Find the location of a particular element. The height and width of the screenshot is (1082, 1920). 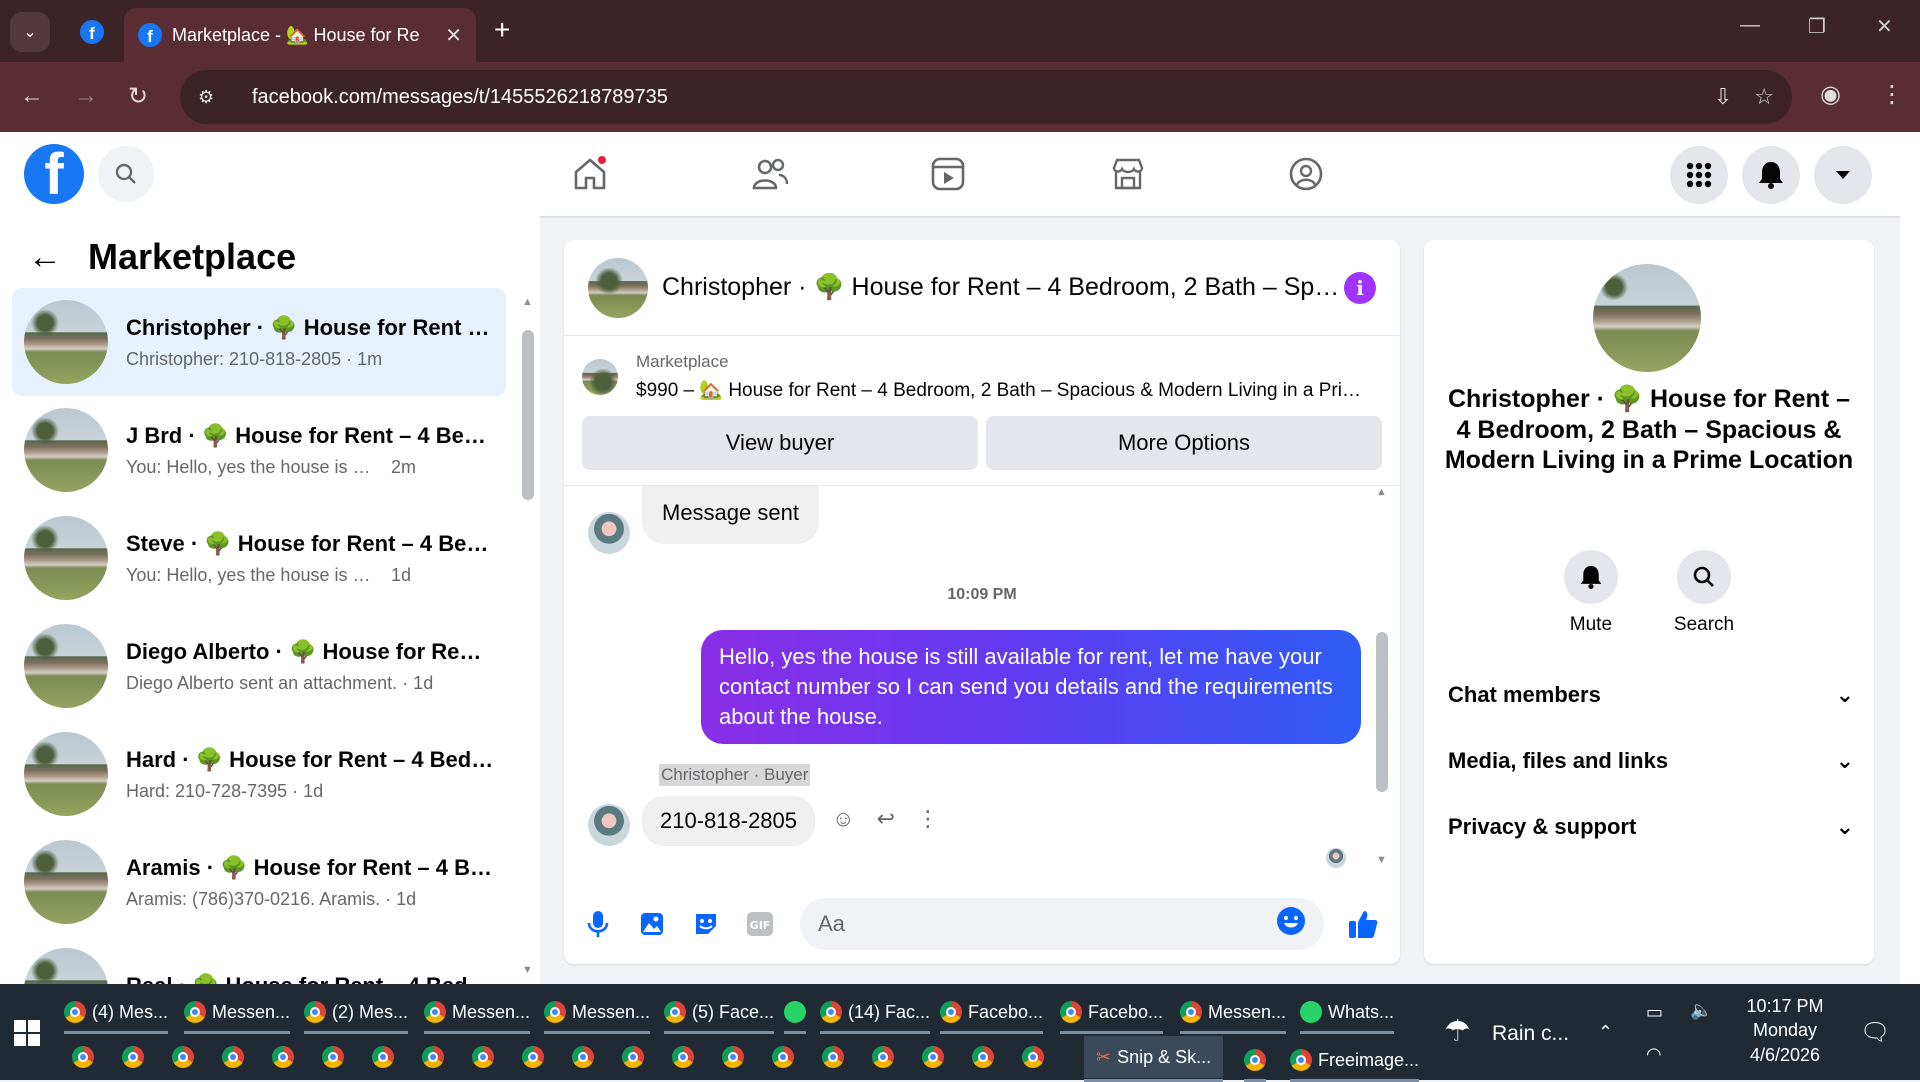

chat-scrollbar: ▲ ▼ is located at coordinates (1382, 676).